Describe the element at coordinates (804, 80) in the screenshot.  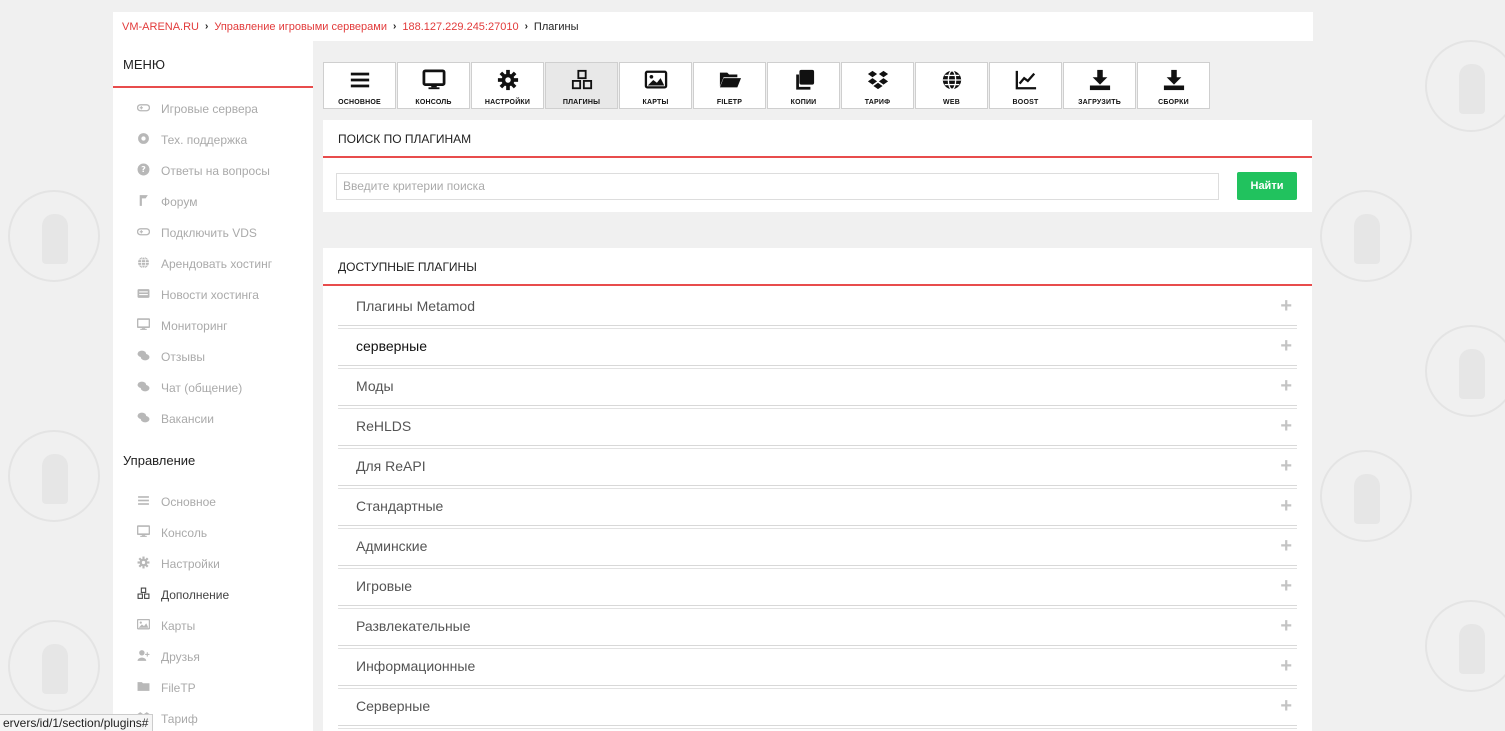
I see `copy-icon` at that location.